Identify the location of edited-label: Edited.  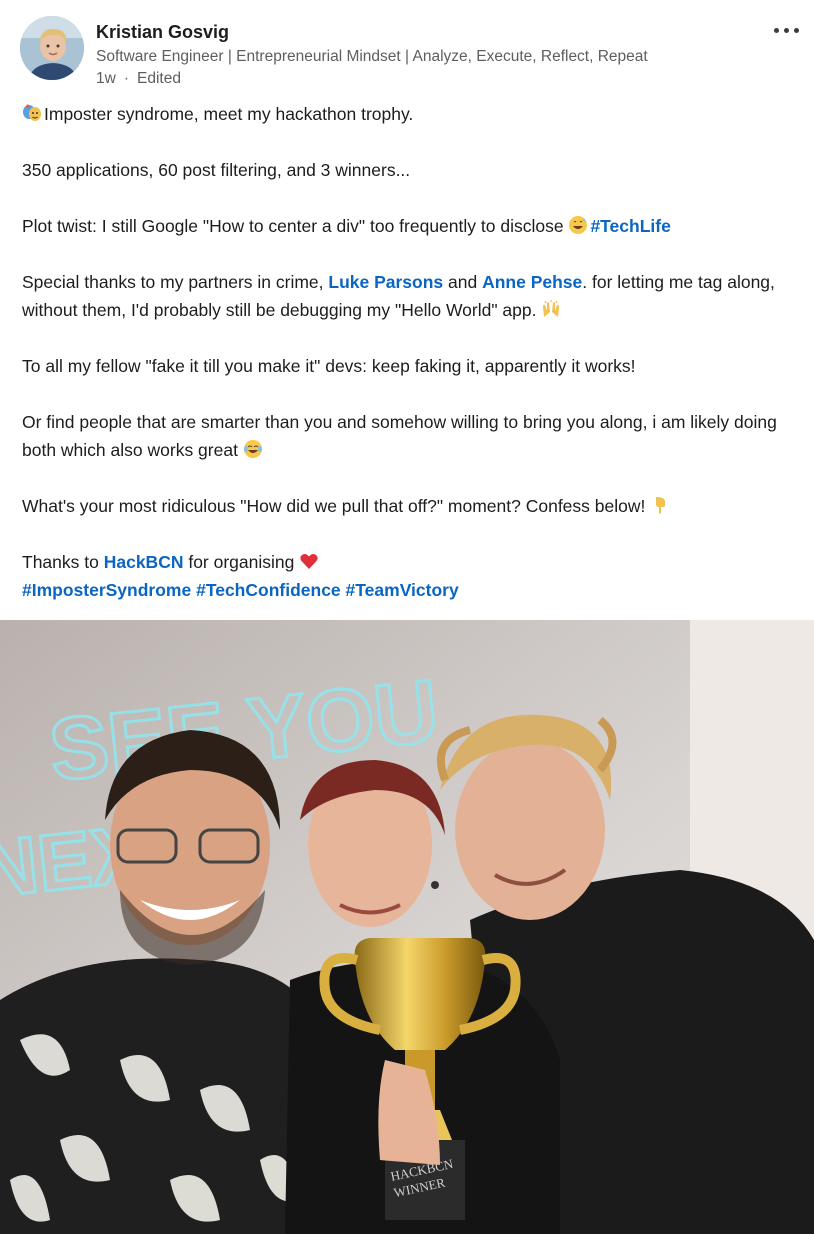
(159, 78).